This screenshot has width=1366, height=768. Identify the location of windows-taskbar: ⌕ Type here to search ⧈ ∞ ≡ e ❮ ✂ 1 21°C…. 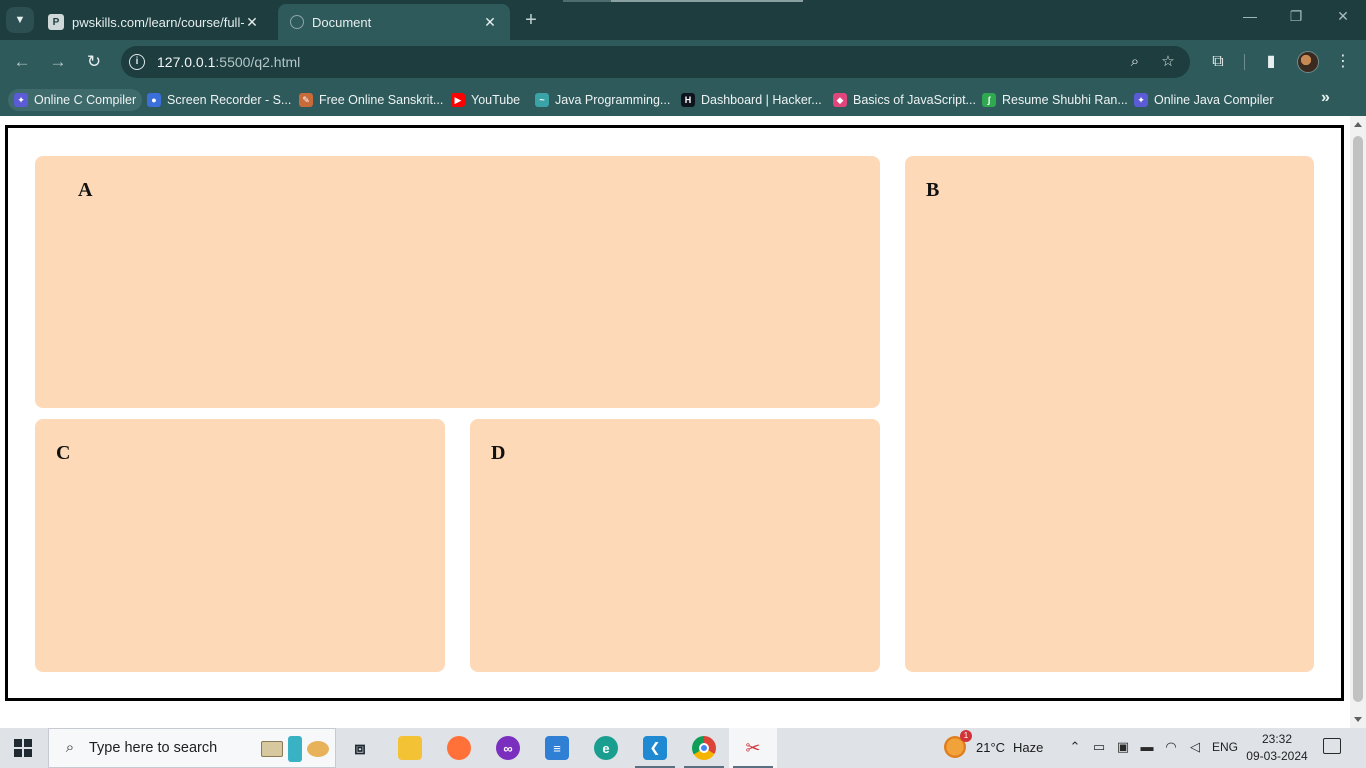
(683, 748).